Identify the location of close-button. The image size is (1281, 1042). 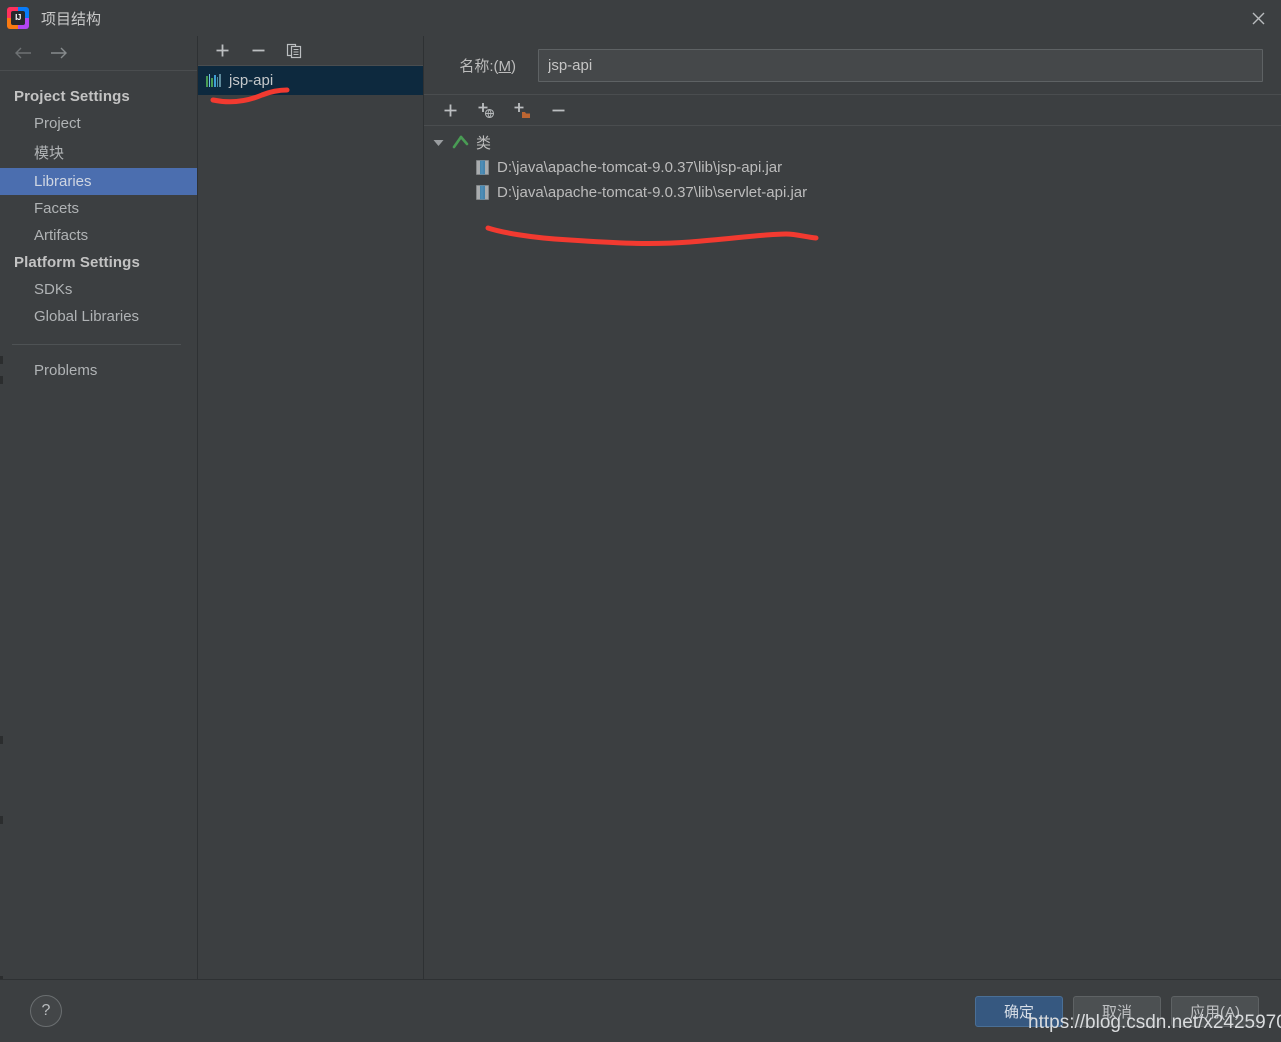
(1258, 18).